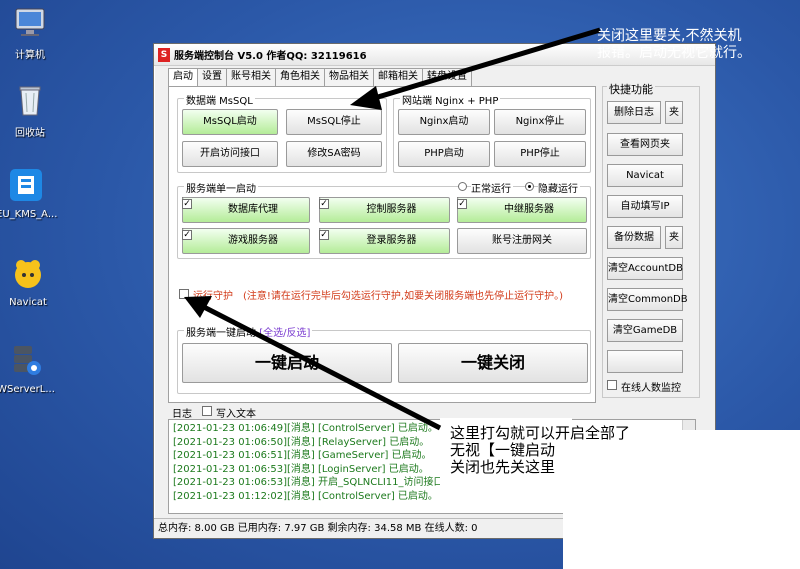 The width and height of the screenshot is (800, 569). What do you see at coordinates (503, 450) in the screenshot?
I see `bottom-annotation-line: 无视【一键启动` at bounding box center [503, 450].